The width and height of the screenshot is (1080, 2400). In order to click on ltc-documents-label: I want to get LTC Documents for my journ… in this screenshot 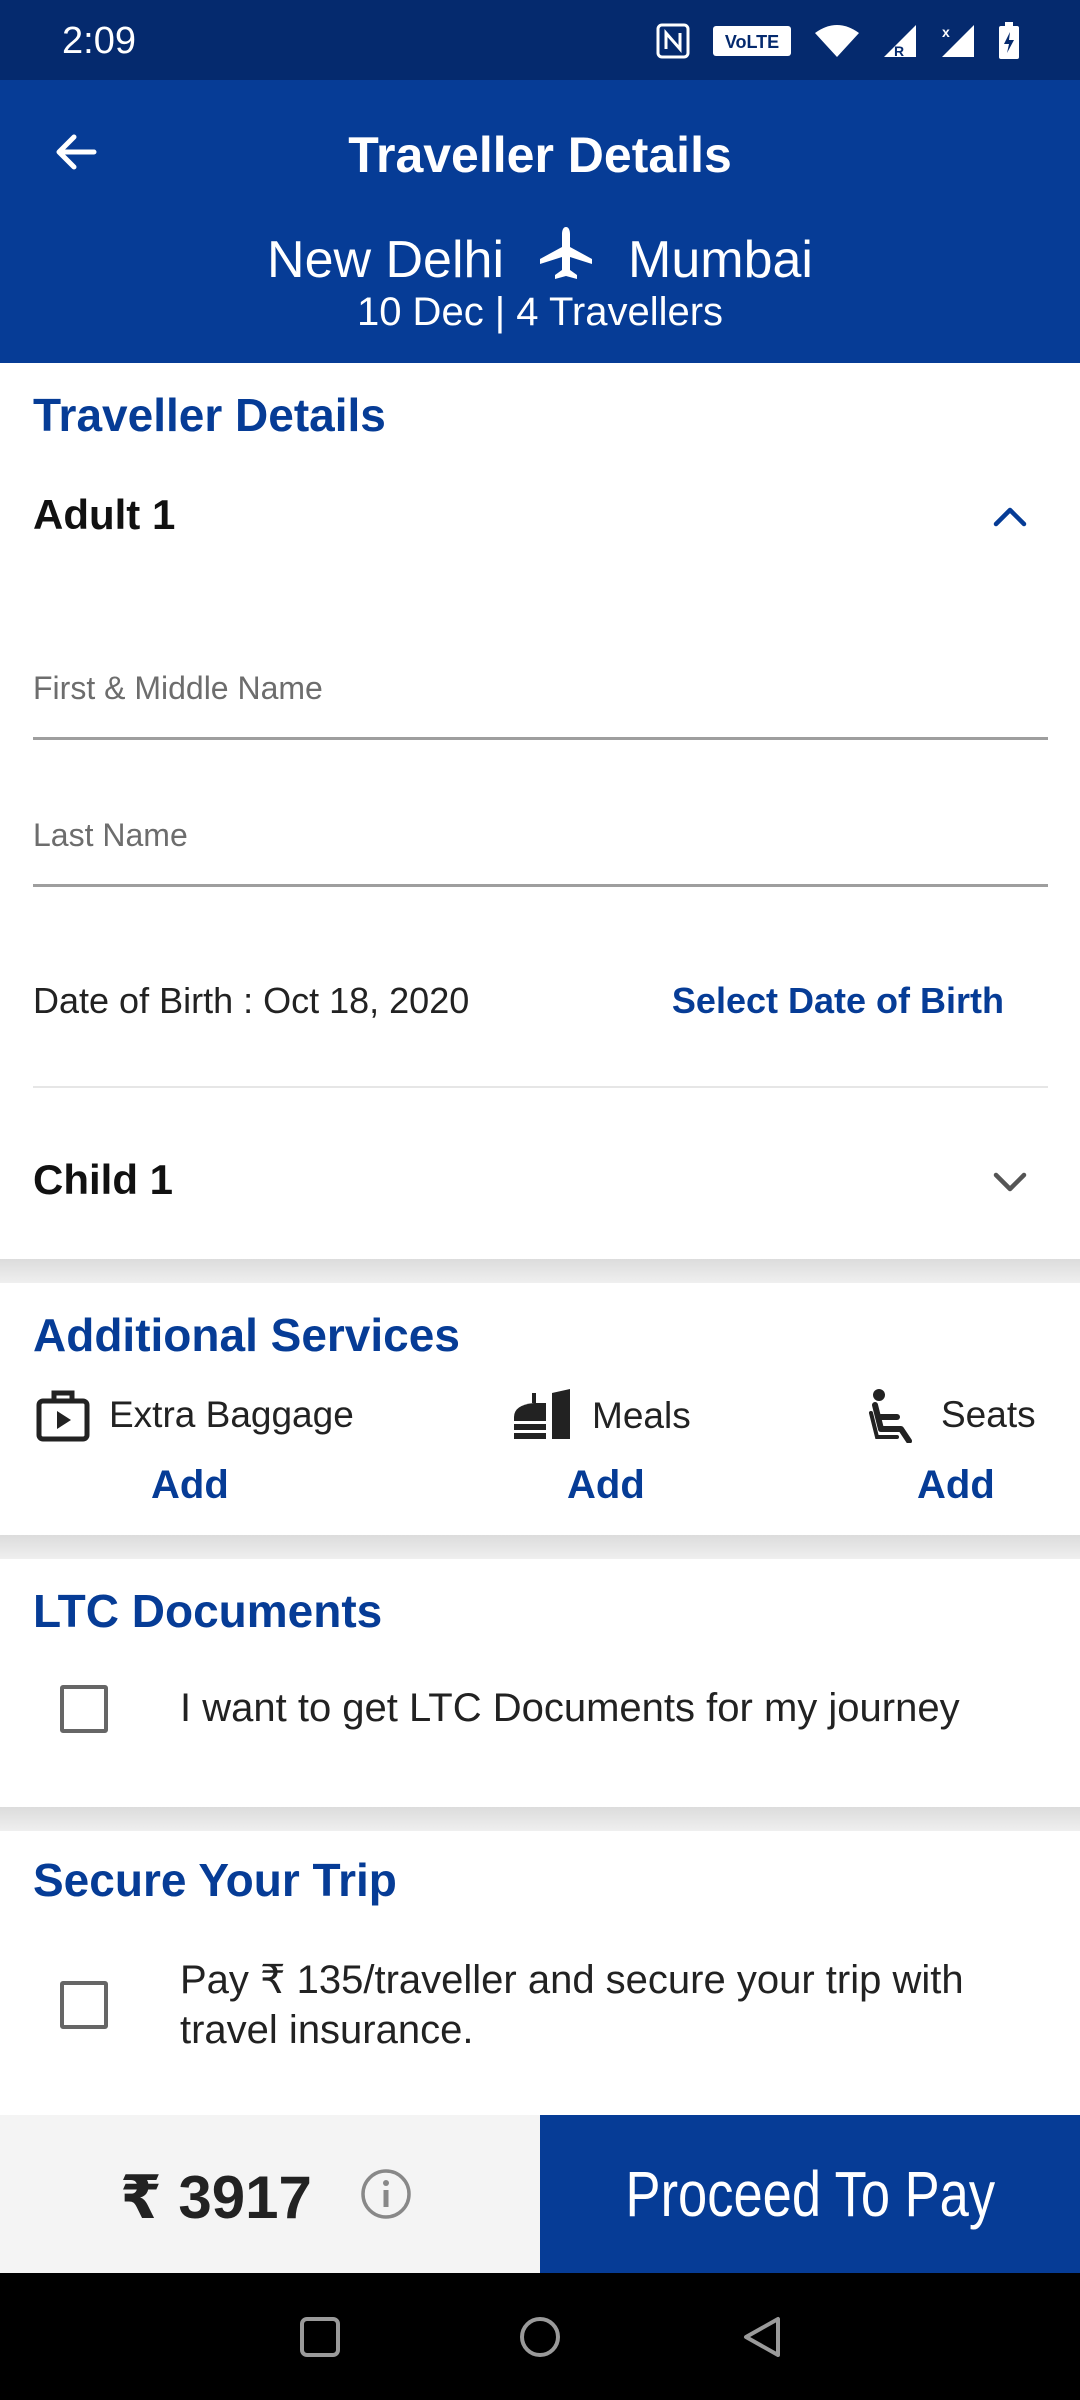, I will do `click(570, 1708)`.